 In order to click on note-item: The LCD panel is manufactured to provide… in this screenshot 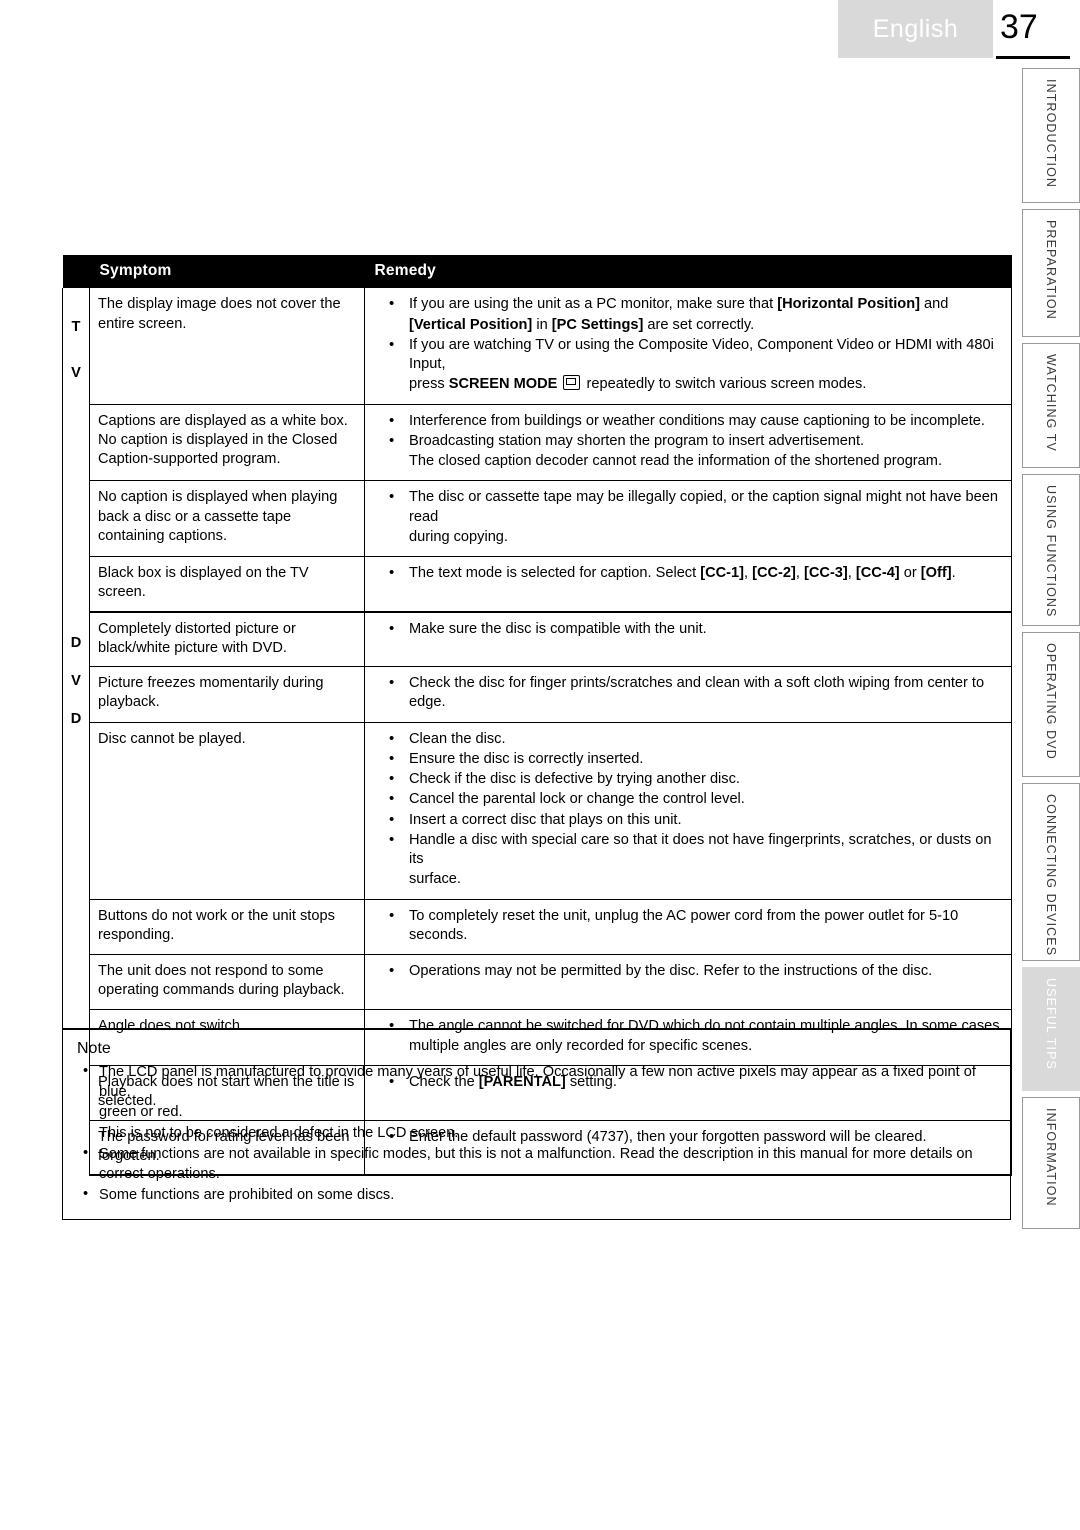, I will do `click(537, 1082)`.